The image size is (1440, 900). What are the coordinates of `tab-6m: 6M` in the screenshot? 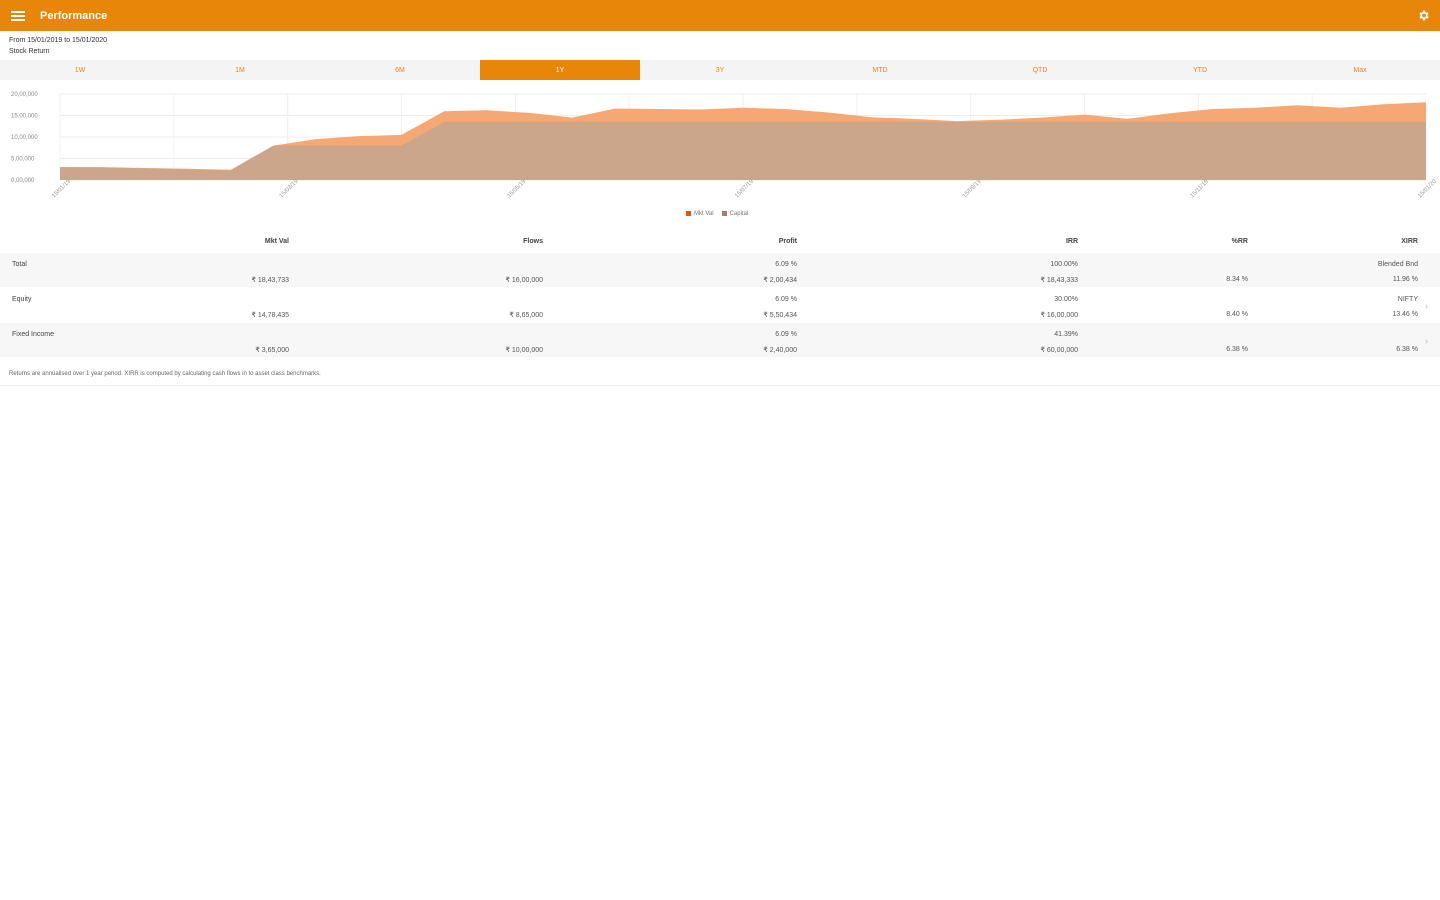 It's located at (400, 70).